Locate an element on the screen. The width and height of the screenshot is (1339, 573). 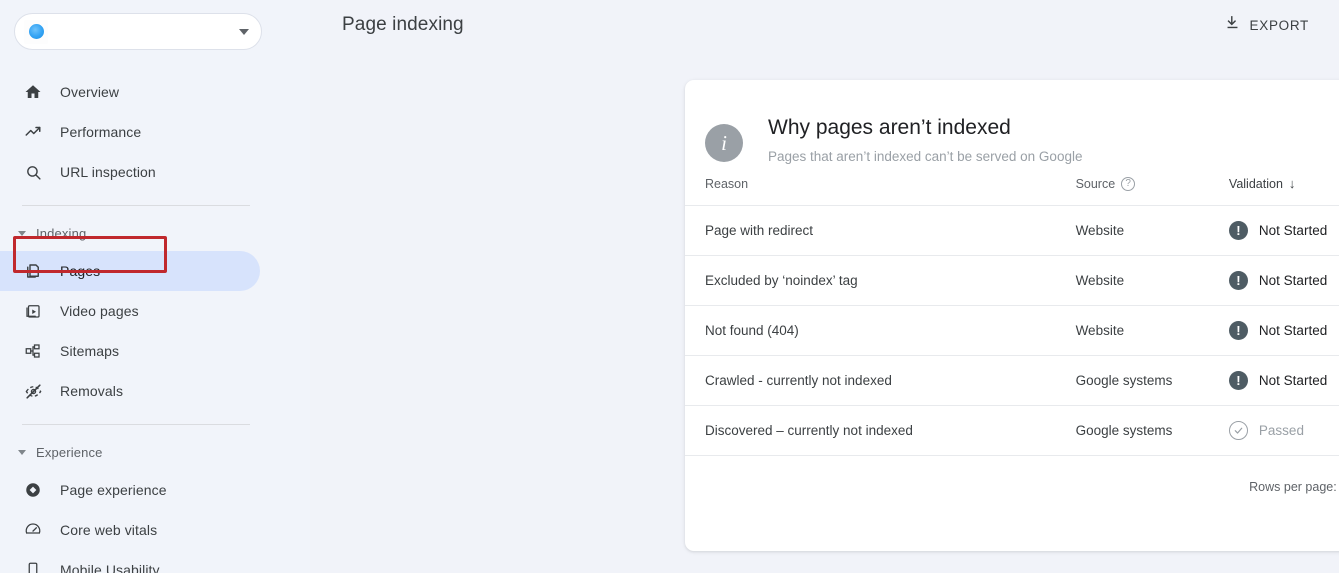
sort-desc-arrow-icon: ↓ is located at coordinates (1292, 183).